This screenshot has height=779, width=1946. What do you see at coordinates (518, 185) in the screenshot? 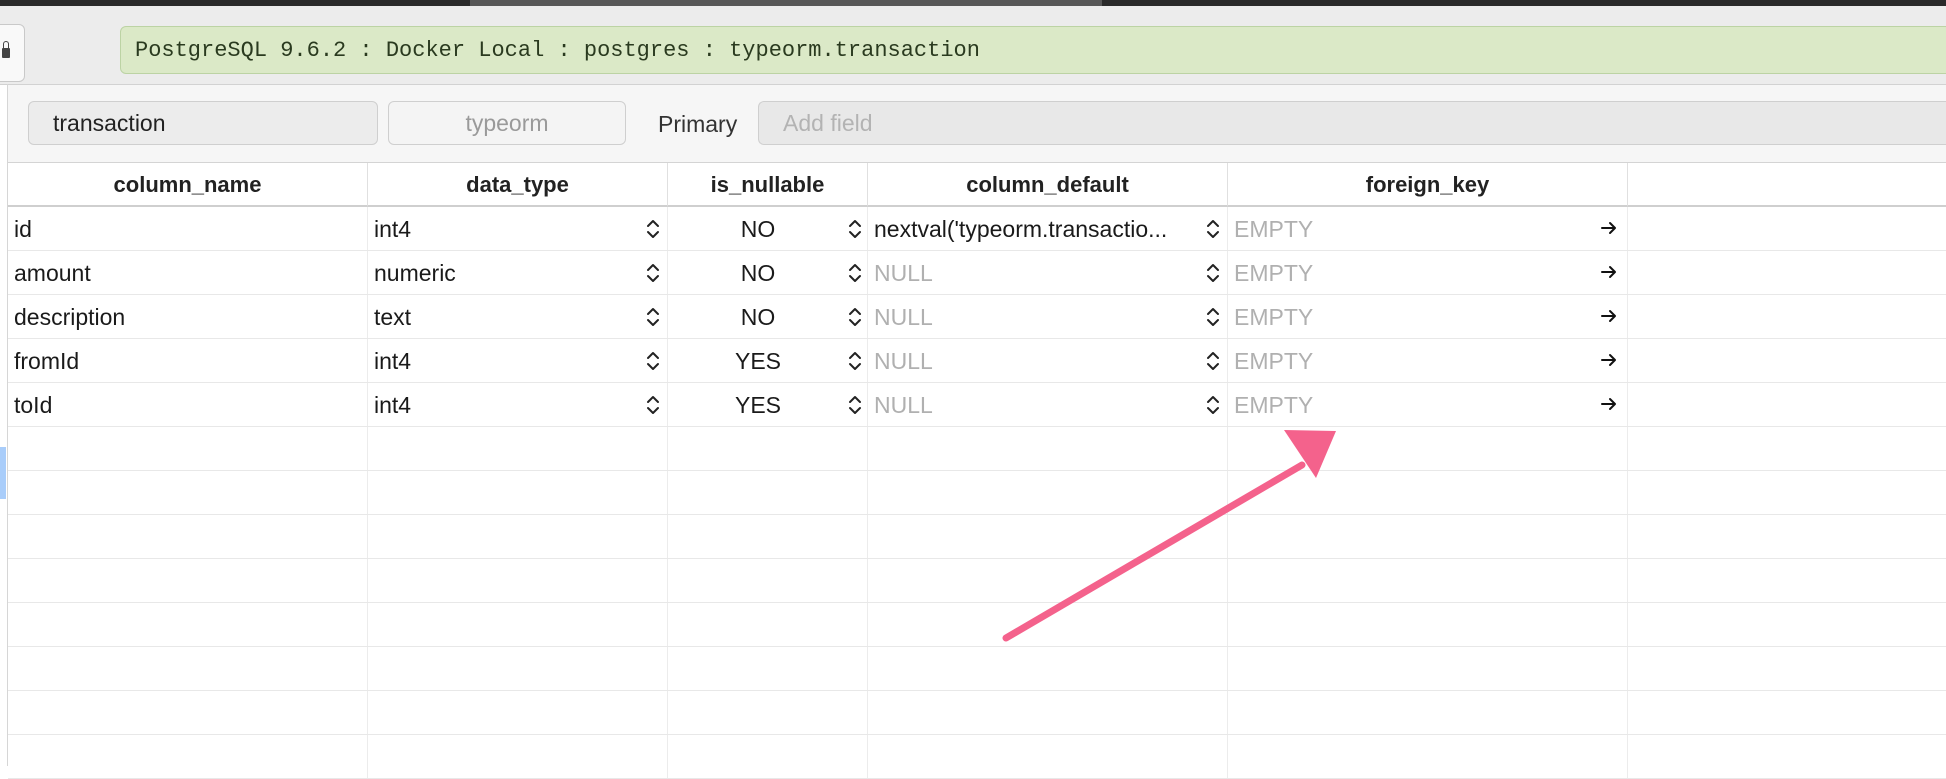
I see `column-header-data-type: data_type` at bounding box center [518, 185].